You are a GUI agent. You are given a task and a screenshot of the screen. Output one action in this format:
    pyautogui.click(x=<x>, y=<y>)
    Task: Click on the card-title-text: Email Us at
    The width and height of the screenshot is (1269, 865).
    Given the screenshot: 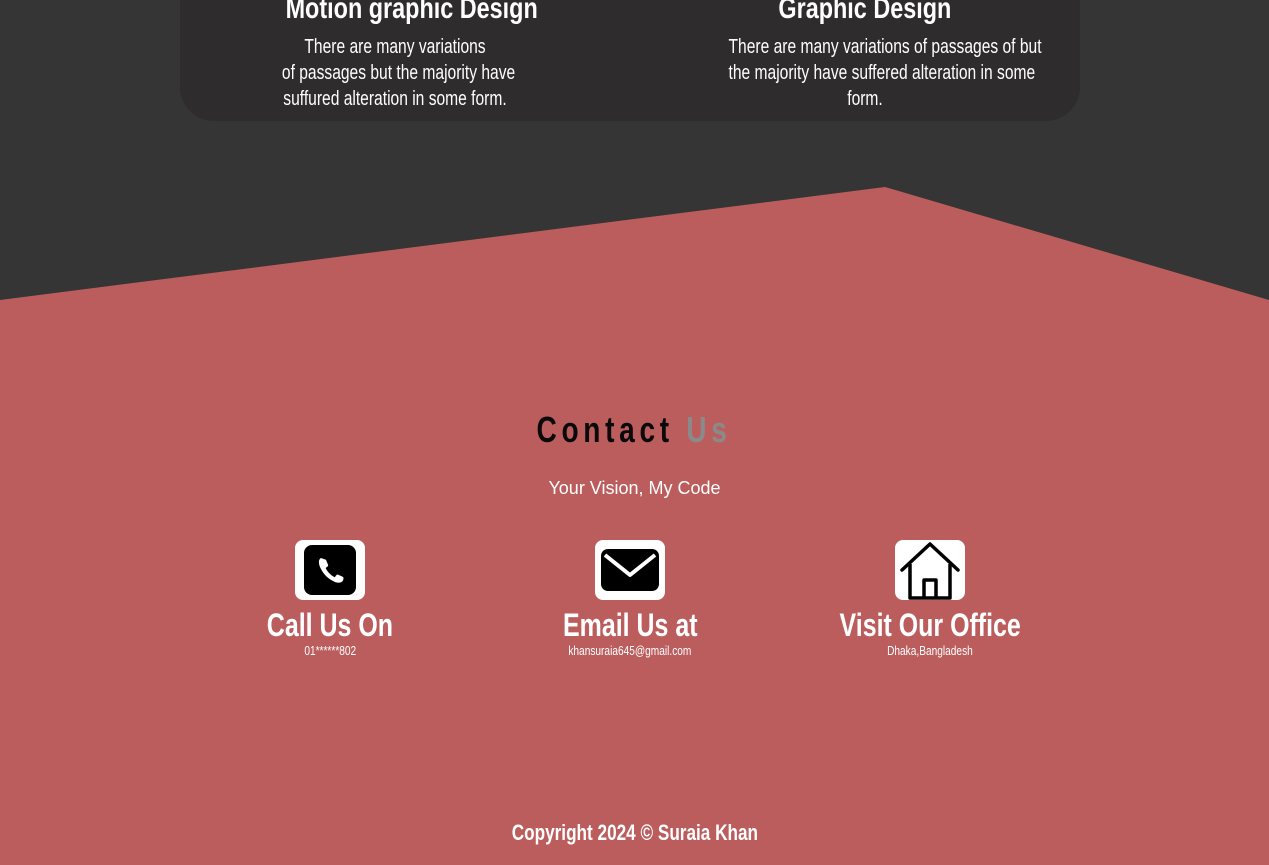 What is the action you would take?
    pyautogui.click(x=630, y=625)
    